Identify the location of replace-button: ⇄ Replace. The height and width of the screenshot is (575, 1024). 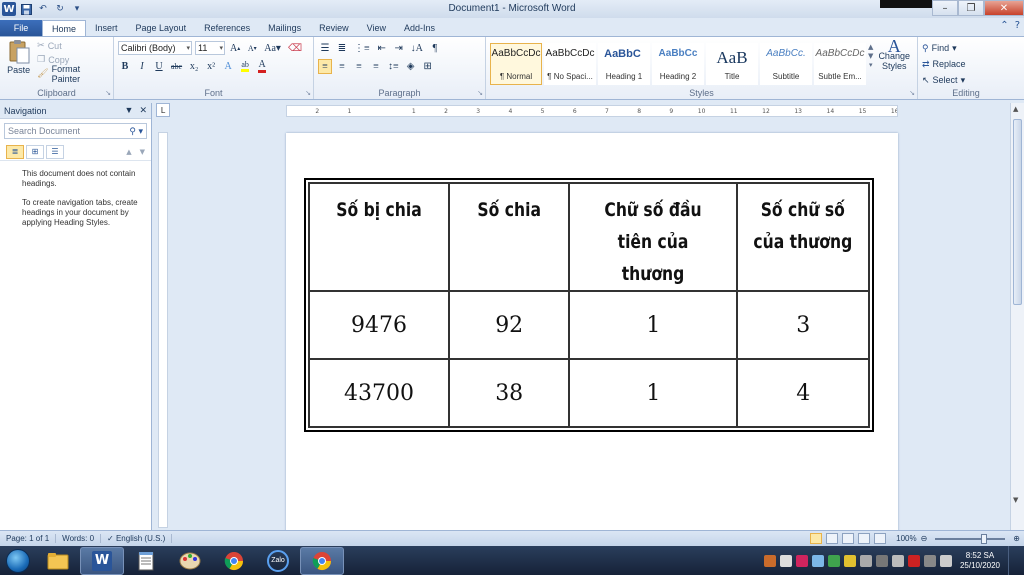
(966, 64).